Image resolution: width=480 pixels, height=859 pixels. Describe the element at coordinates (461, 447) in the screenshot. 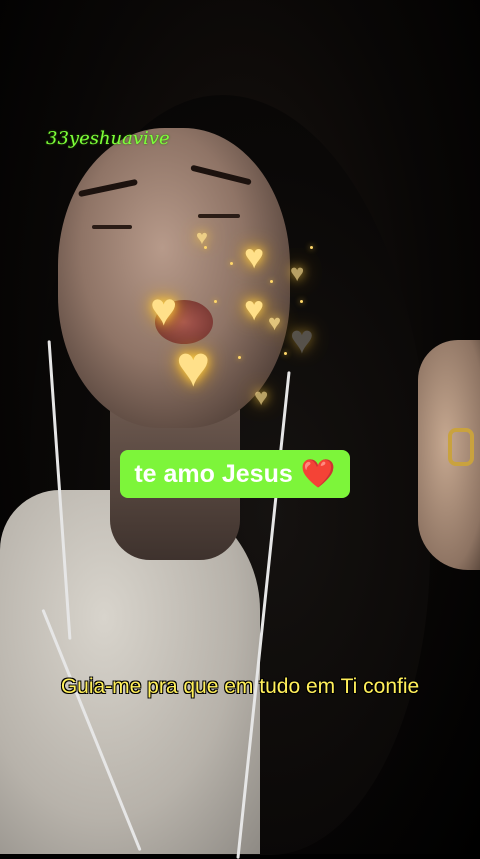

I see `ring` at that location.